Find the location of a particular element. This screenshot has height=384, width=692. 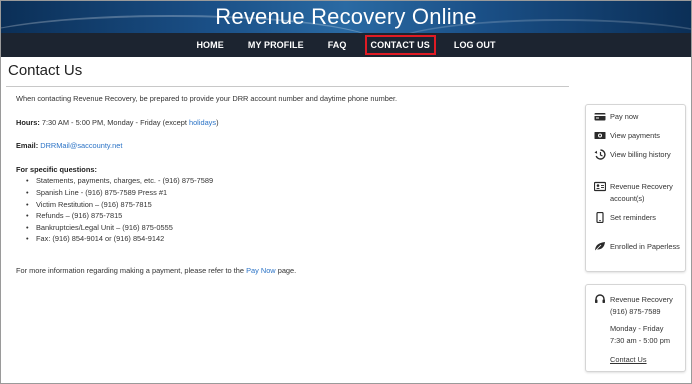

contact-hours-block: Monday - Friday 7:30 am - 5:00 pm is located at coordinates (647, 334).